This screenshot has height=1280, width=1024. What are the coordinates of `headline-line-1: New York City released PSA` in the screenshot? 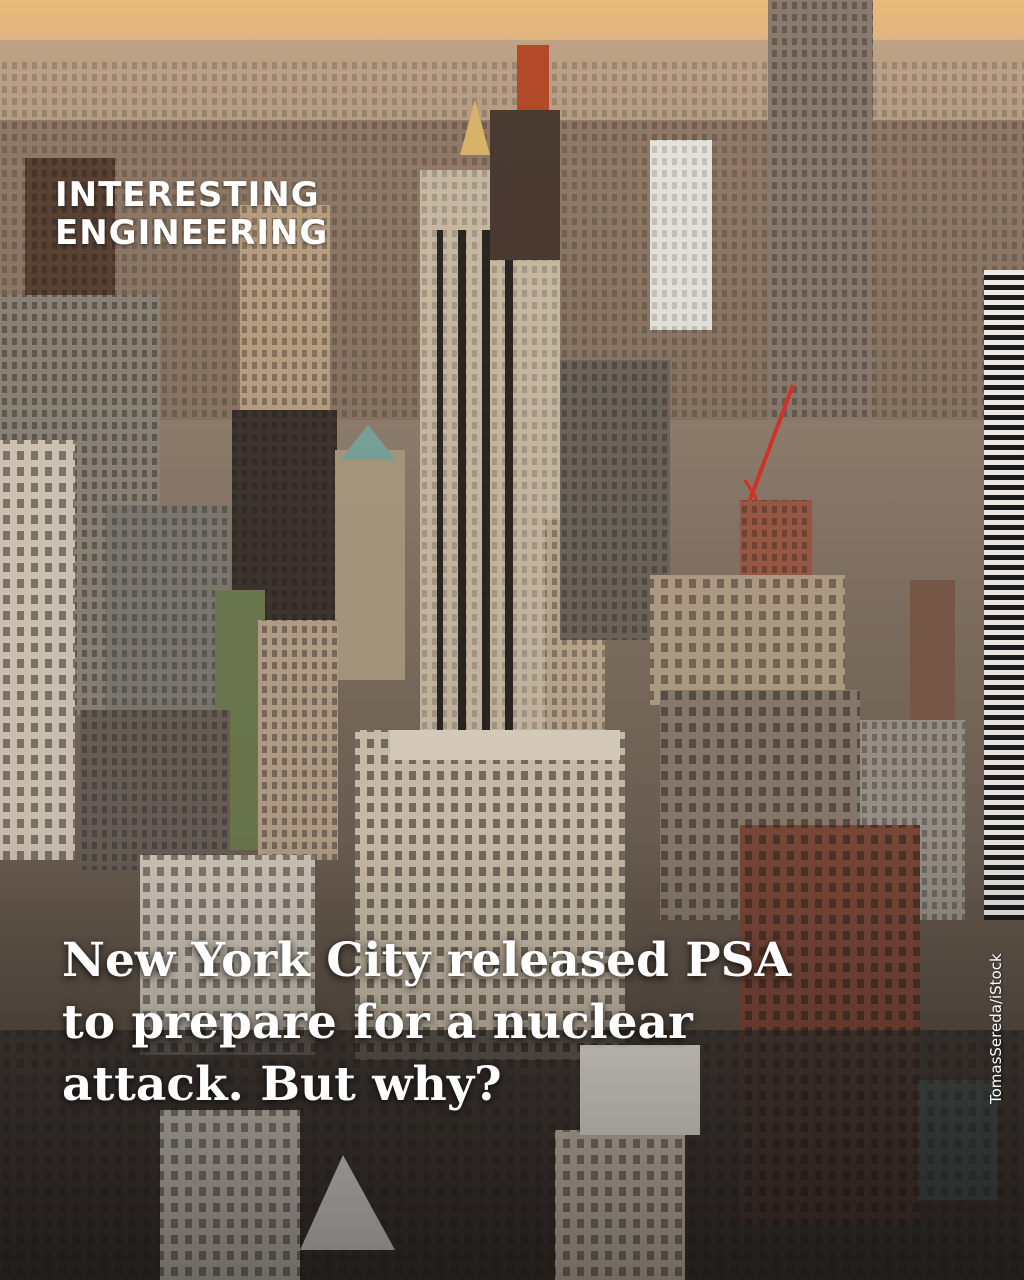 It's located at (427, 960).